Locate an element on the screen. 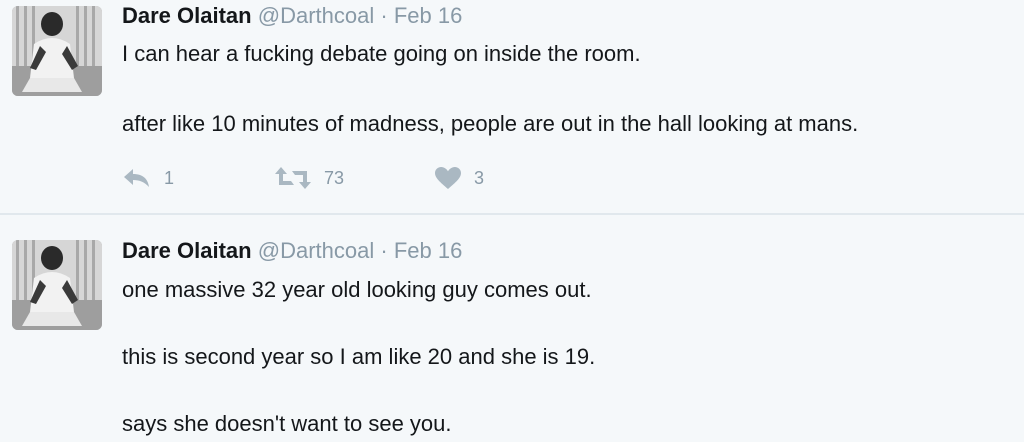  retweet-icon is located at coordinates (293, 178).